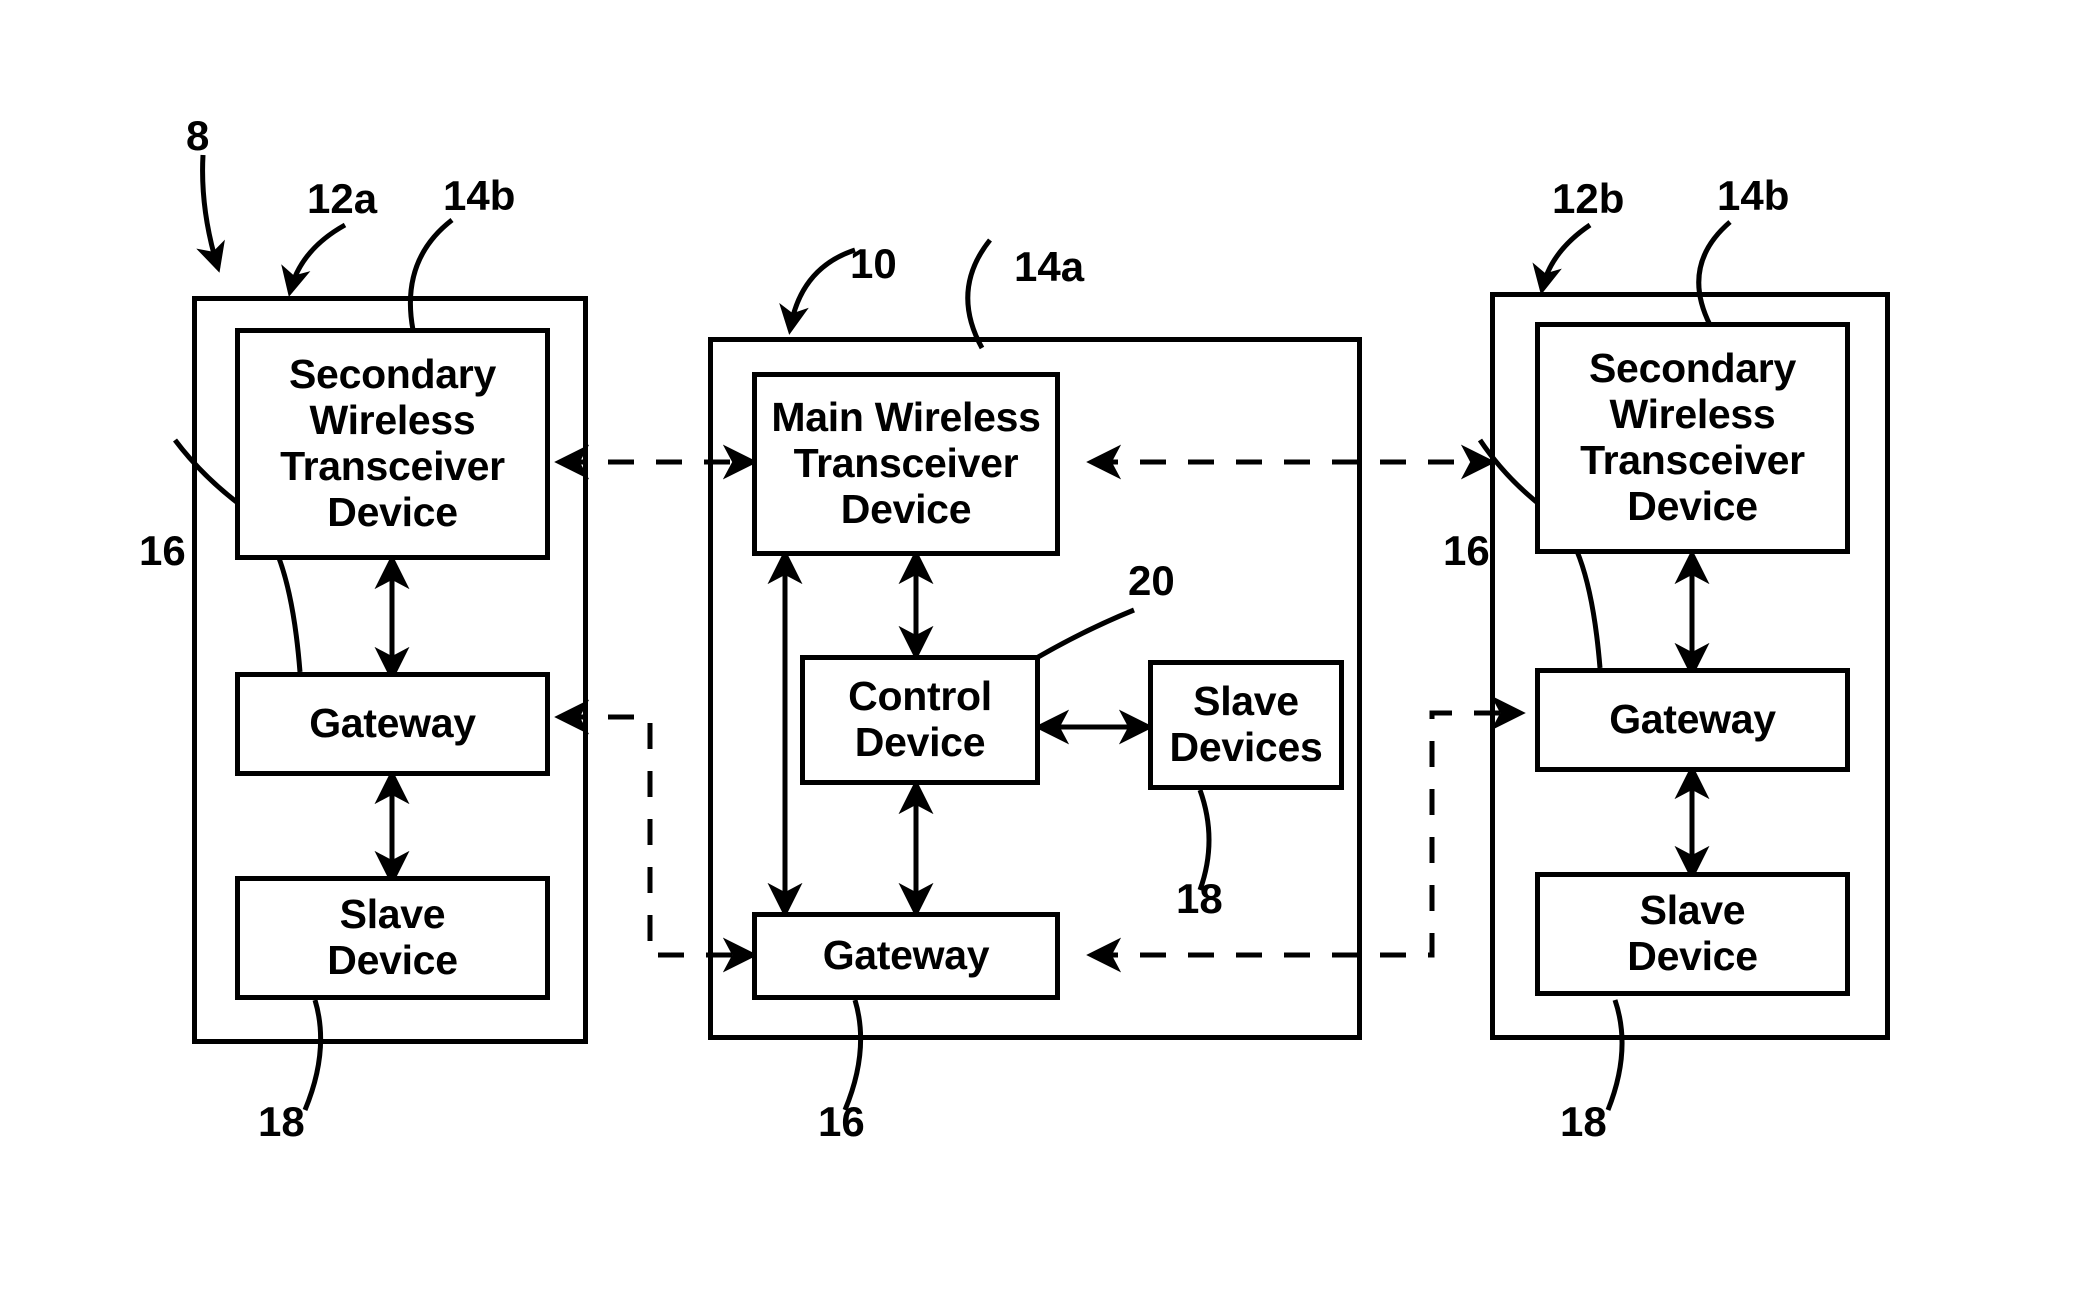 Image resolution: width=2075 pixels, height=1289 pixels. I want to click on ref-14a: 14a, so click(1049, 266).